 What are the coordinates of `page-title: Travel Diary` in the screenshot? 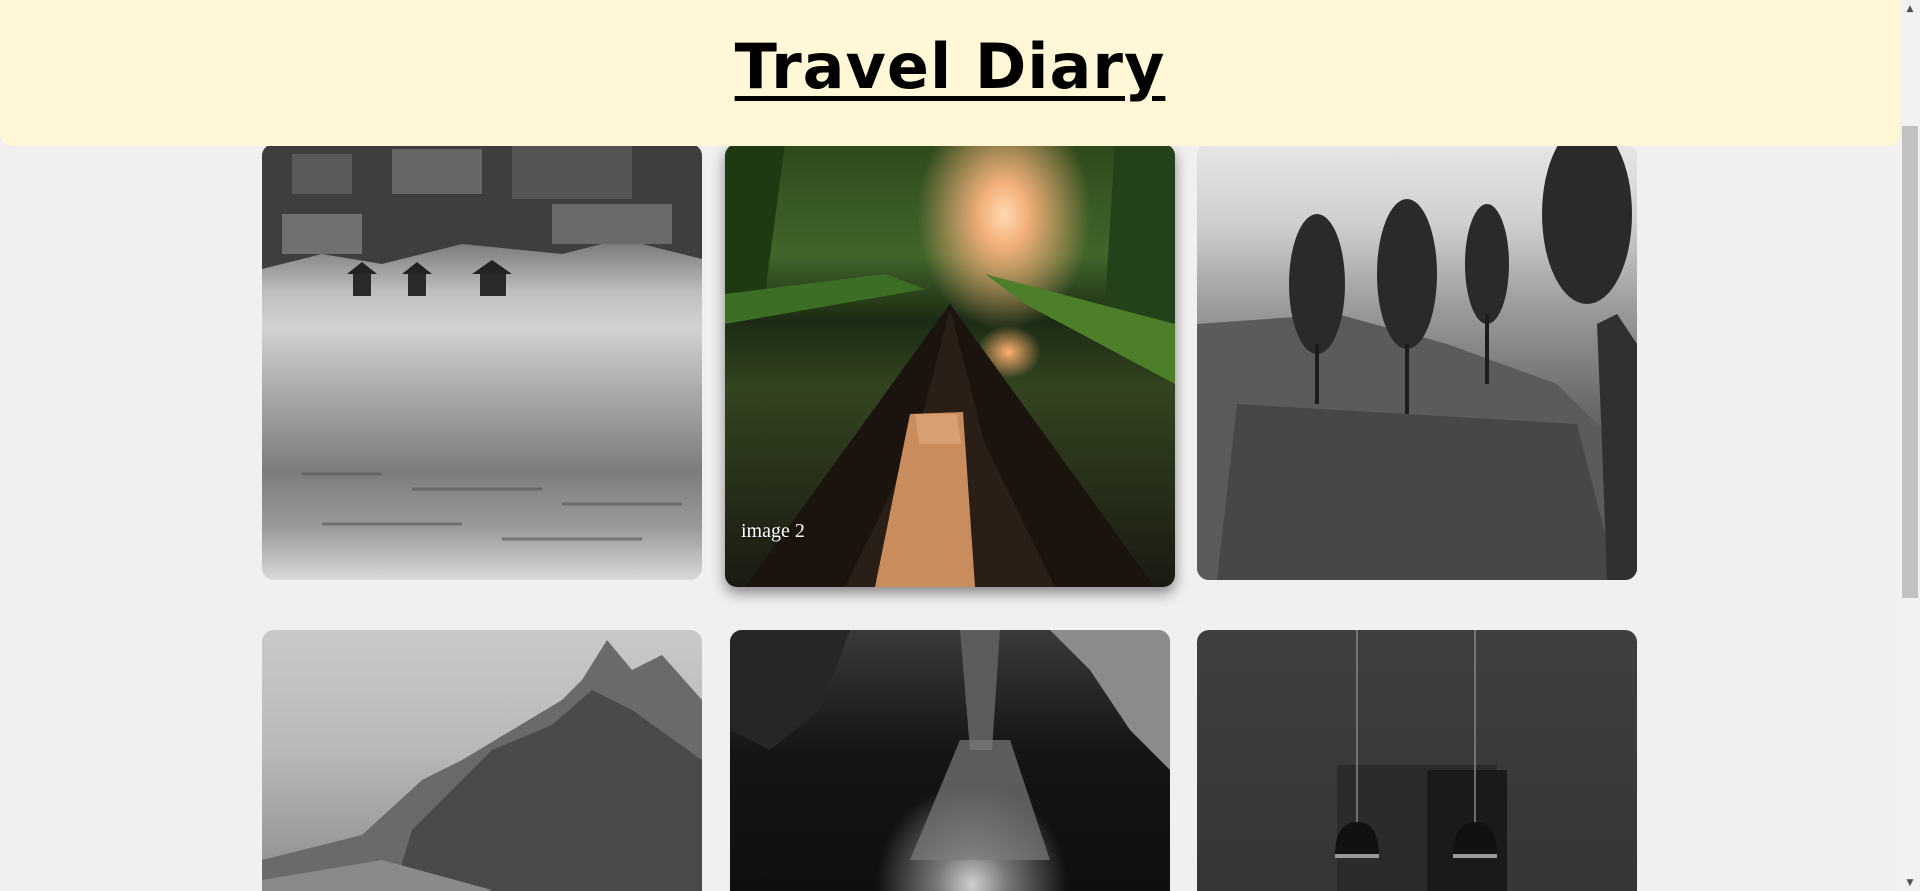 It's located at (950, 66).